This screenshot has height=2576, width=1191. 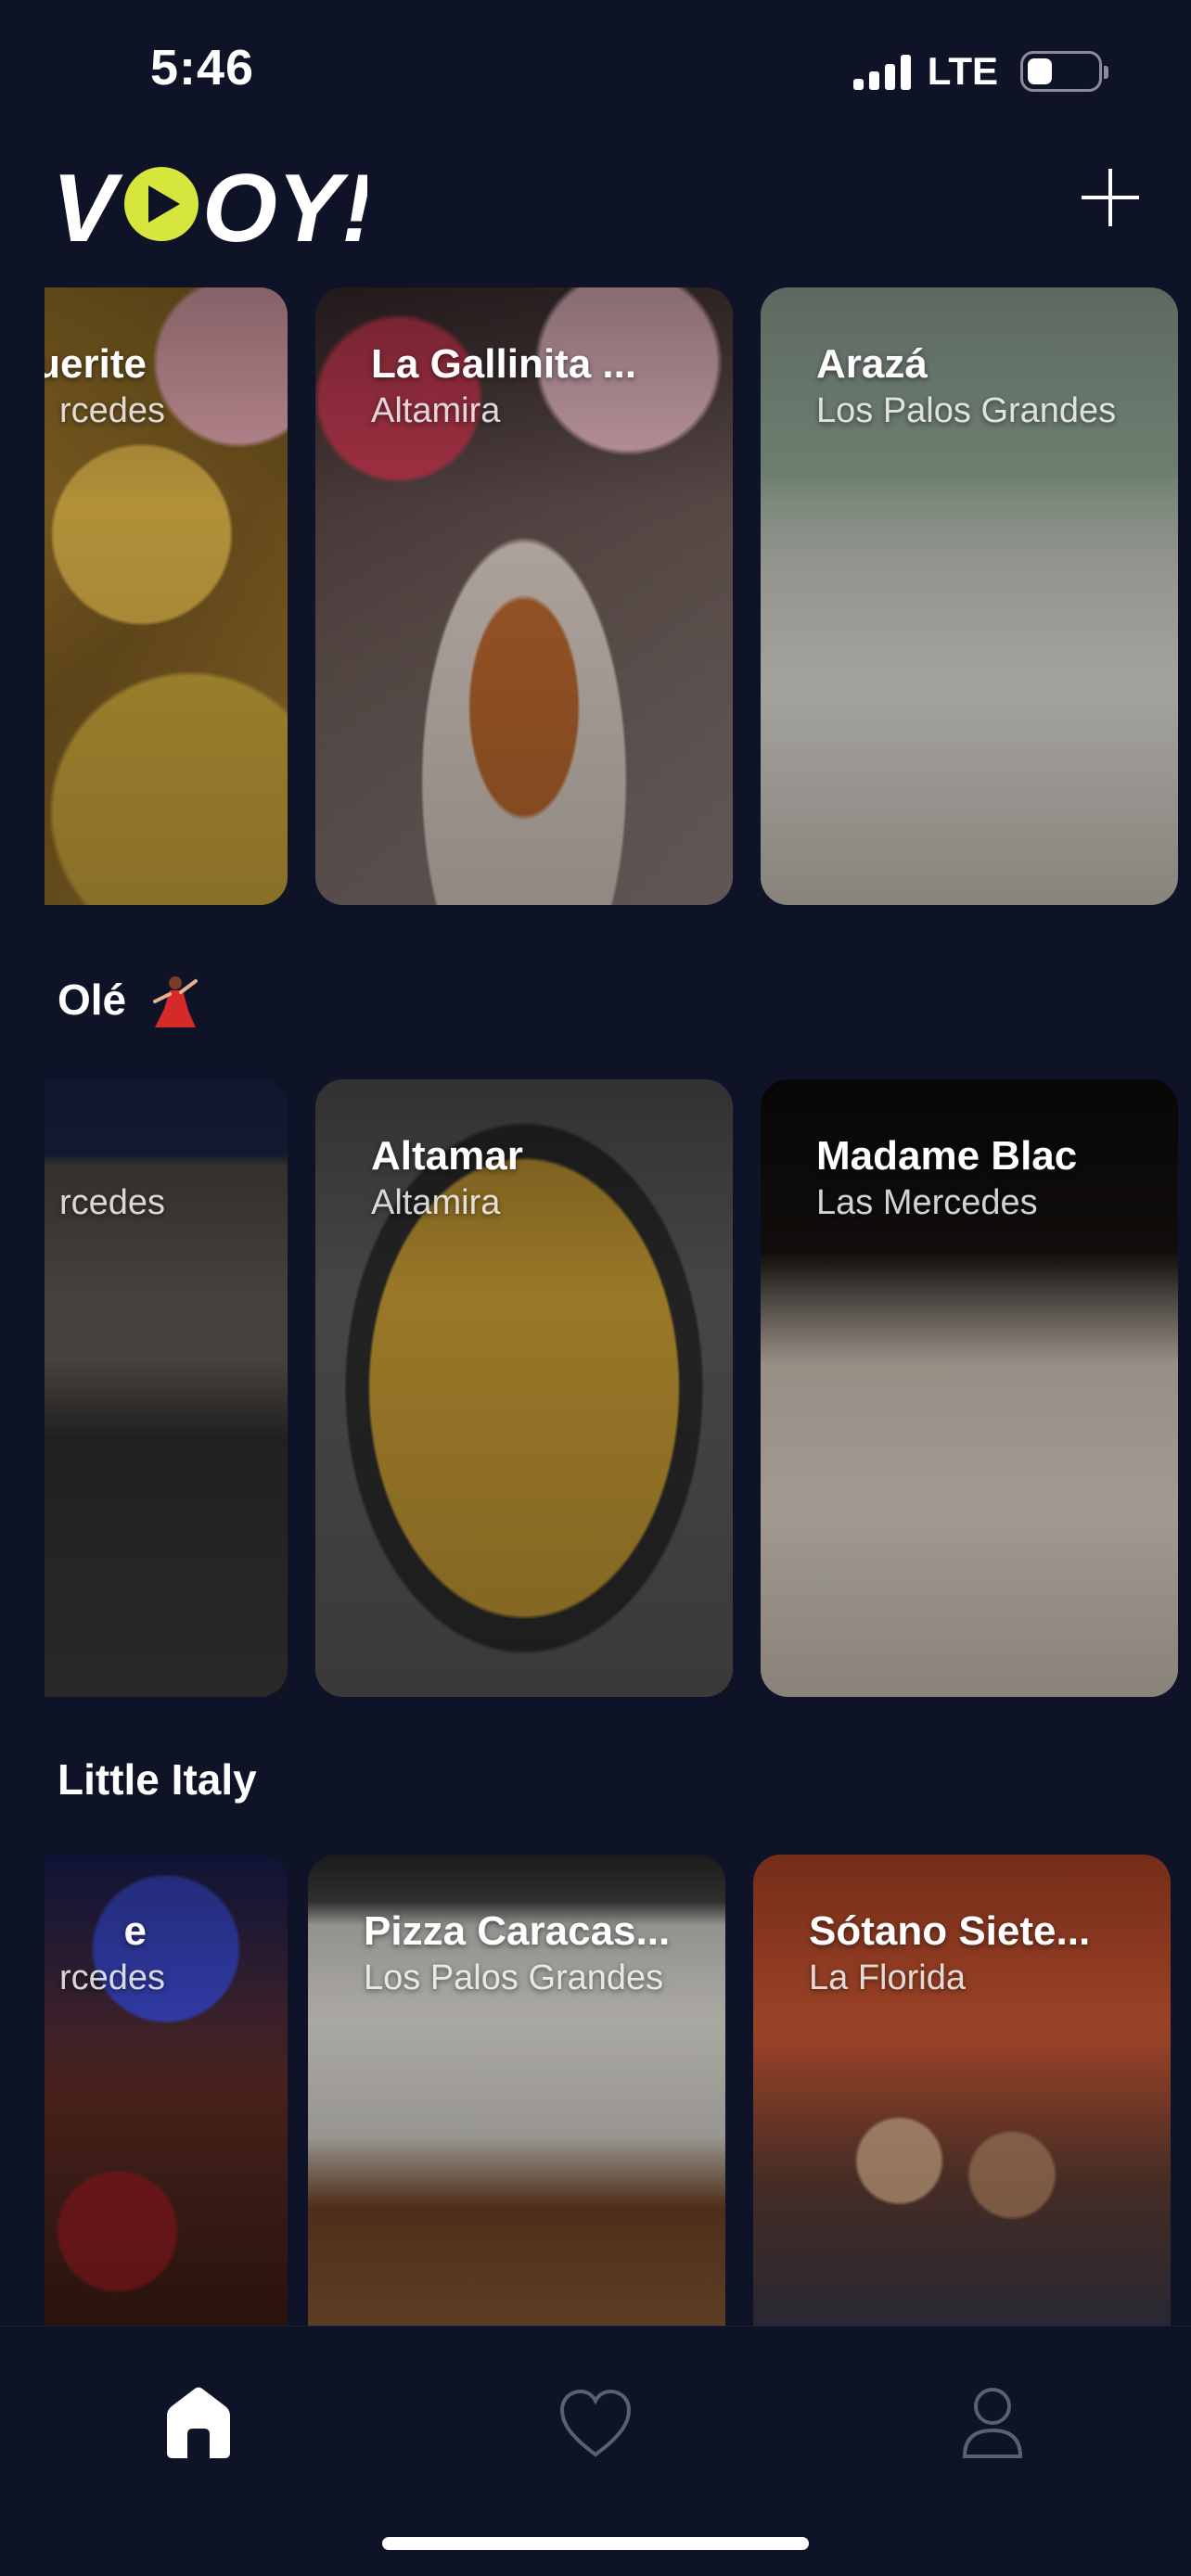 What do you see at coordinates (1064, 71) in the screenshot?
I see `battery-icon` at bounding box center [1064, 71].